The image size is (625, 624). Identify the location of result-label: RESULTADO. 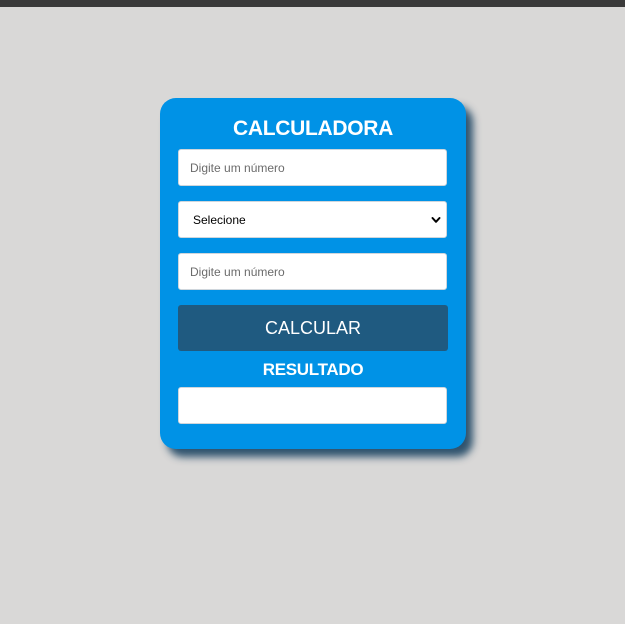
(313, 369).